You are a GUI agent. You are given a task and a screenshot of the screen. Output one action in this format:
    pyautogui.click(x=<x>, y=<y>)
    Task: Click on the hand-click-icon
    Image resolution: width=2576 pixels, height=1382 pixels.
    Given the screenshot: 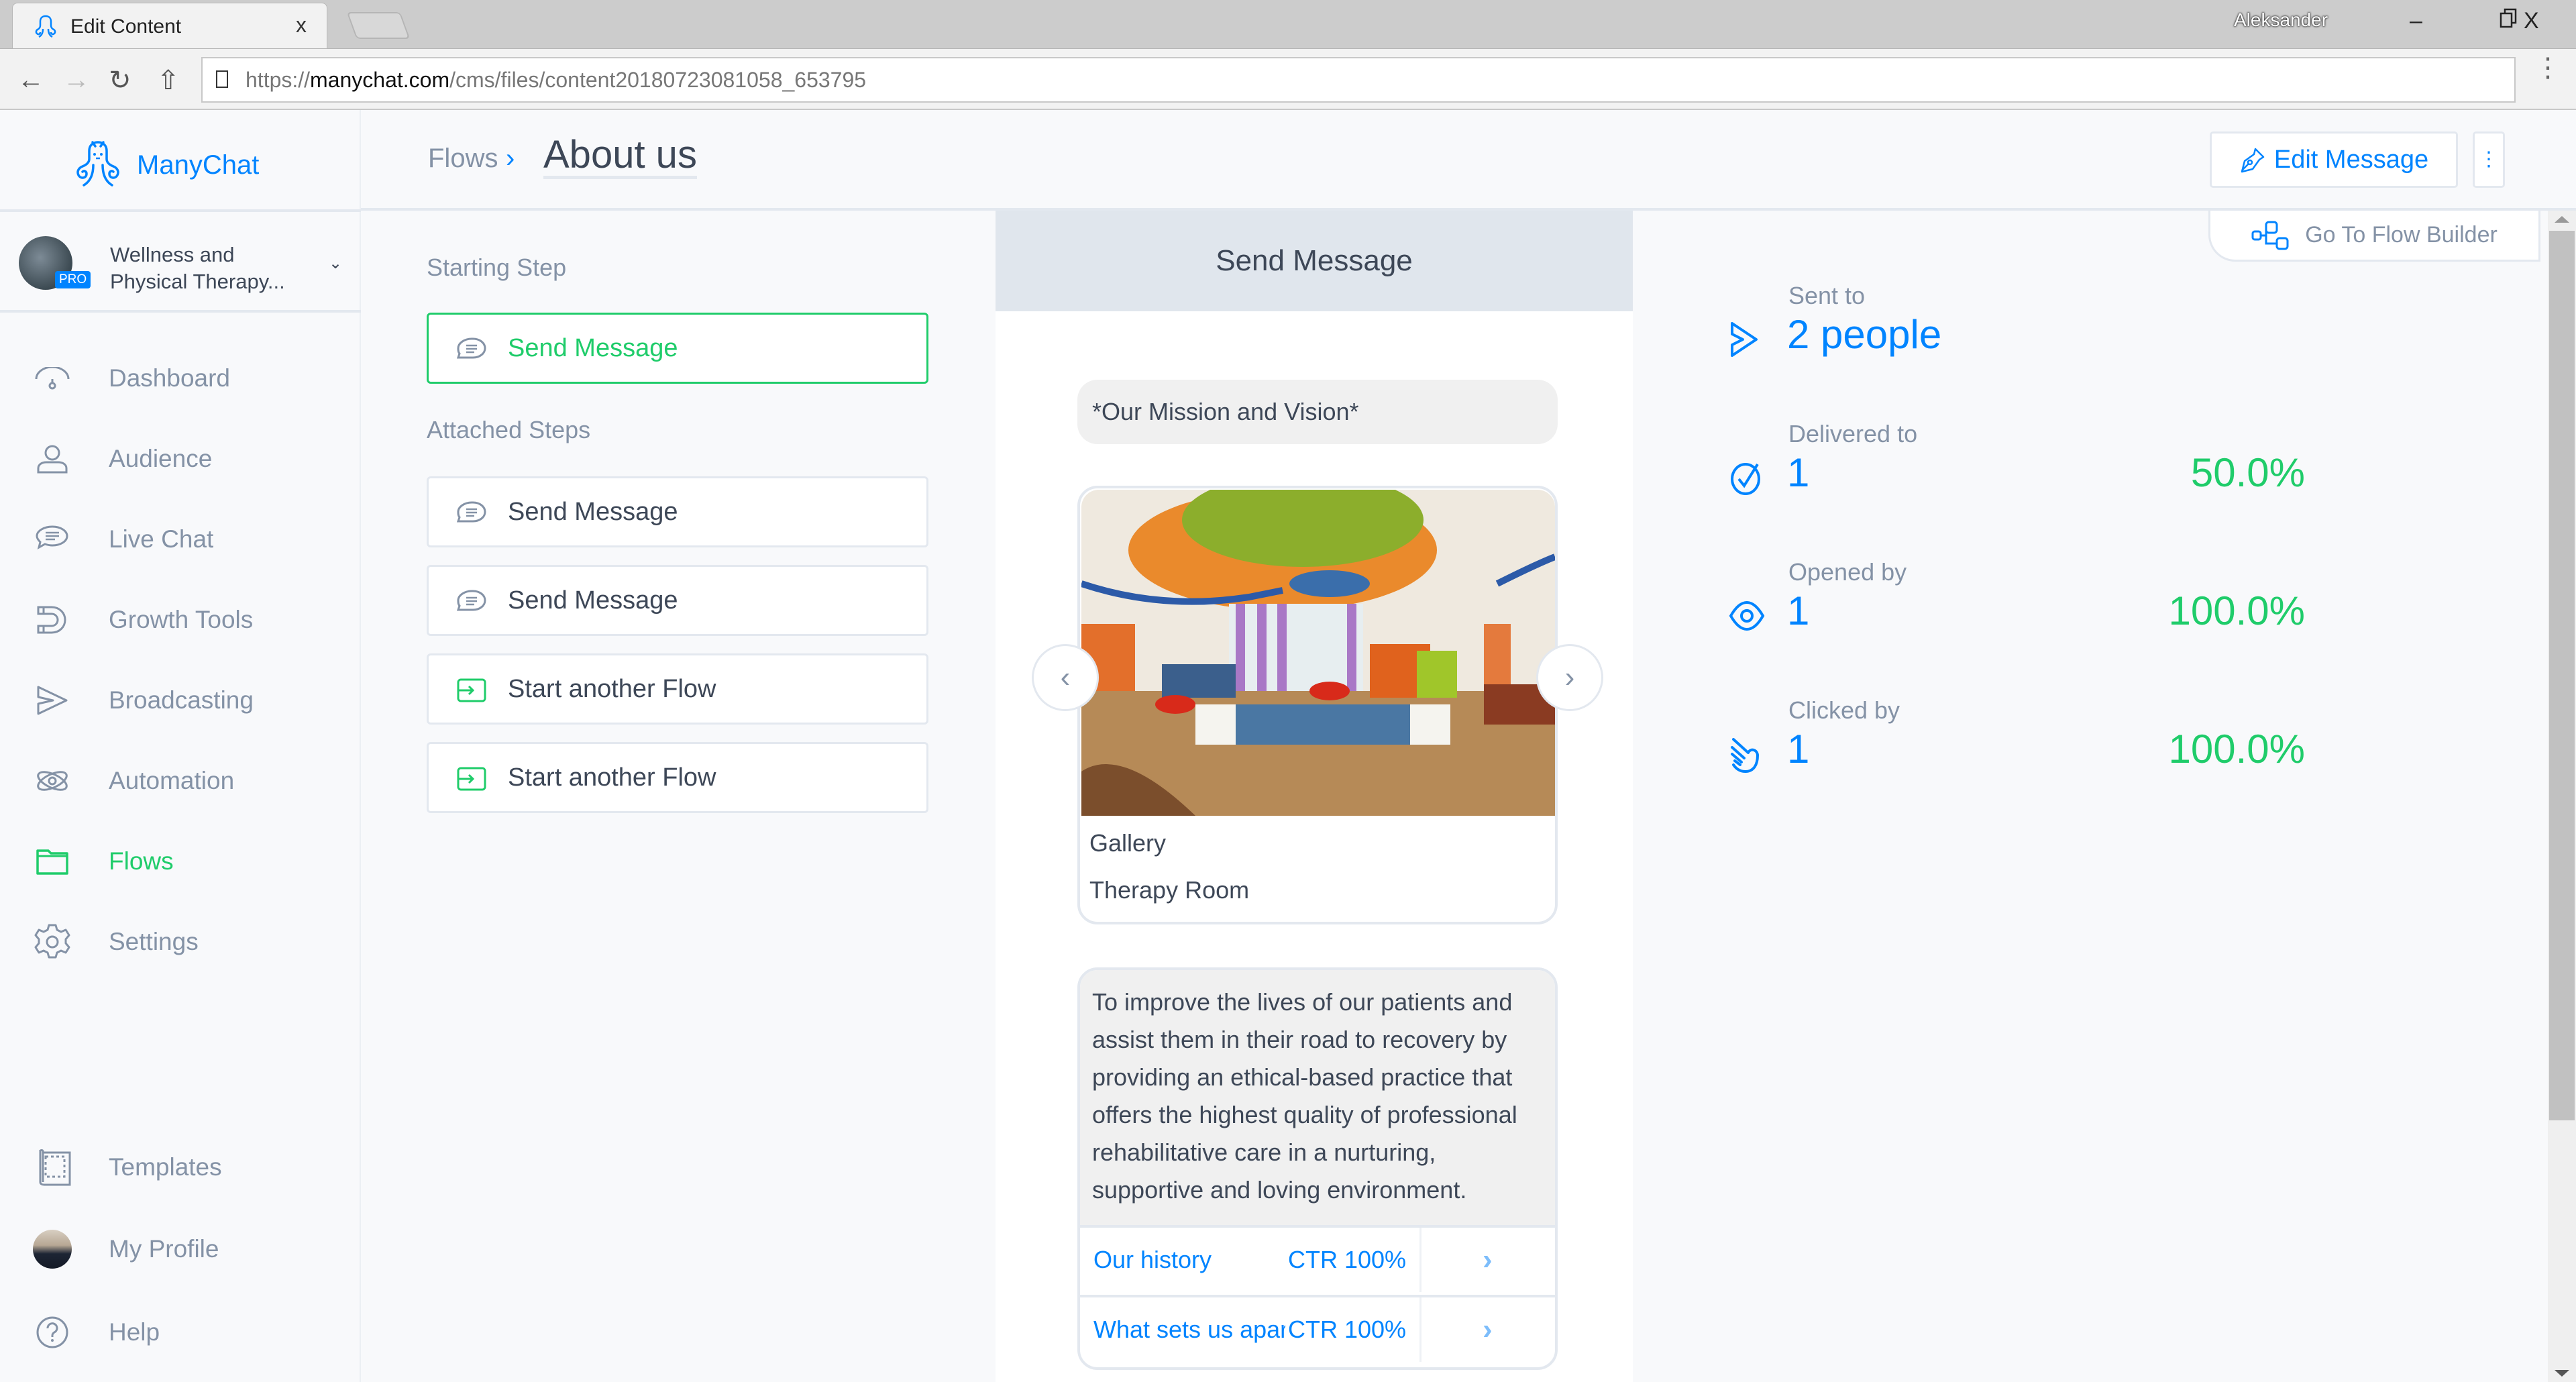 What is the action you would take?
    pyautogui.click(x=1745, y=756)
    